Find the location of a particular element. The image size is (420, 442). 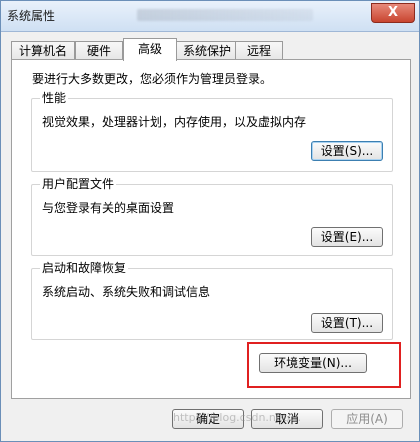

user-profiles-title: 用户配置文件 is located at coordinates (78, 184).